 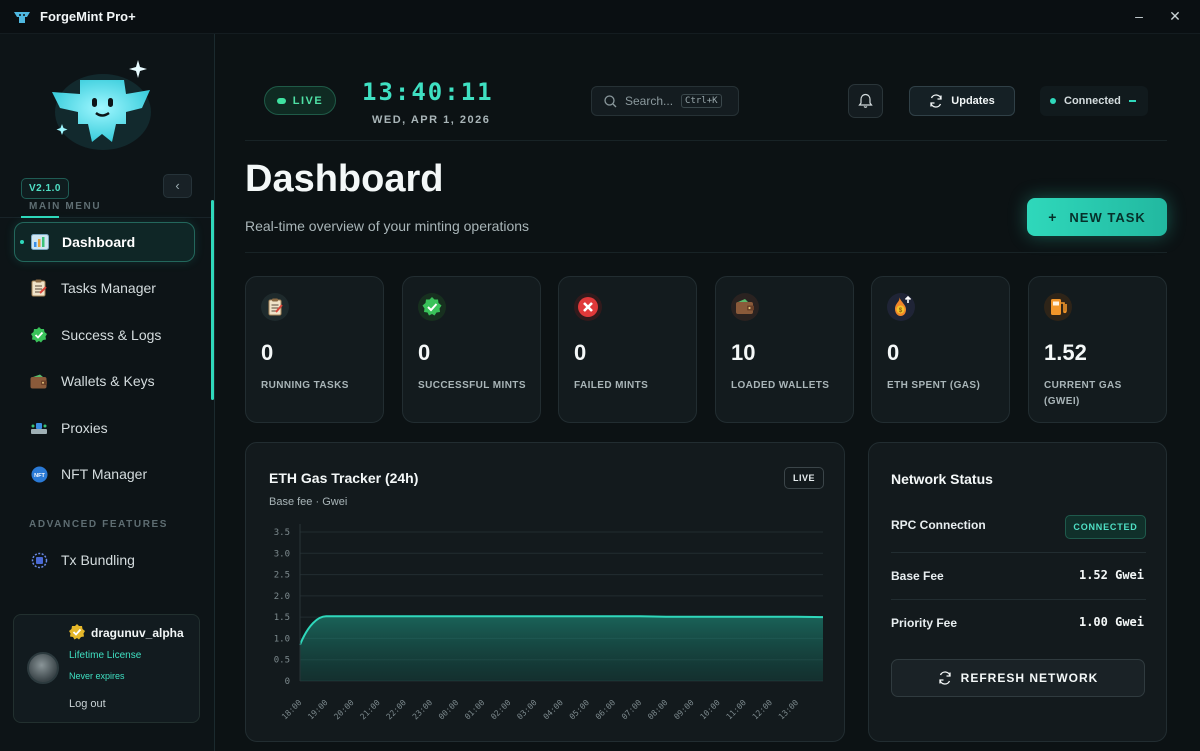 What do you see at coordinates (1029, 678) in the screenshot?
I see `refresh-network-label: REFRESH NETWORK` at bounding box center [1029, 678].